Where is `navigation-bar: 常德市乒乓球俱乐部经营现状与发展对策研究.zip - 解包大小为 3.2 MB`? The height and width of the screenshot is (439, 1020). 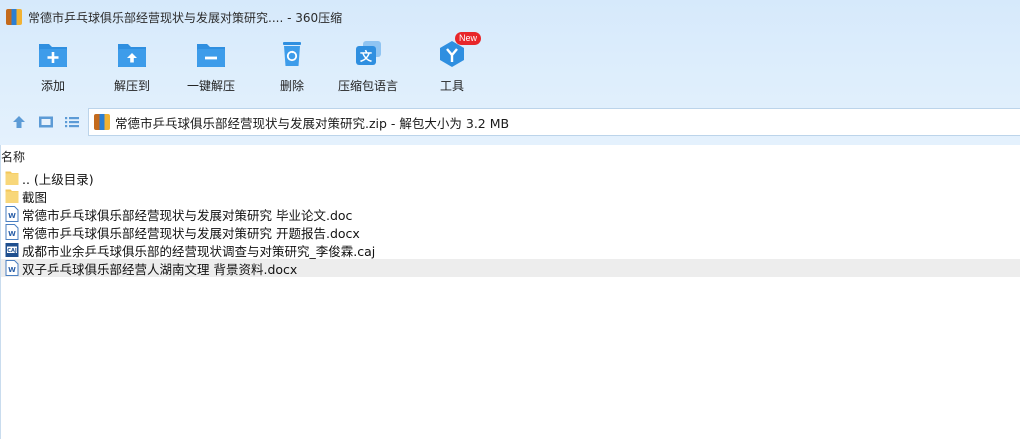 navigation-bar: 常德市乒乓球俱乐部经营现状与发展对策研究.zip - 解包大小为 3.2 MB is located at coordinates (510, 122).